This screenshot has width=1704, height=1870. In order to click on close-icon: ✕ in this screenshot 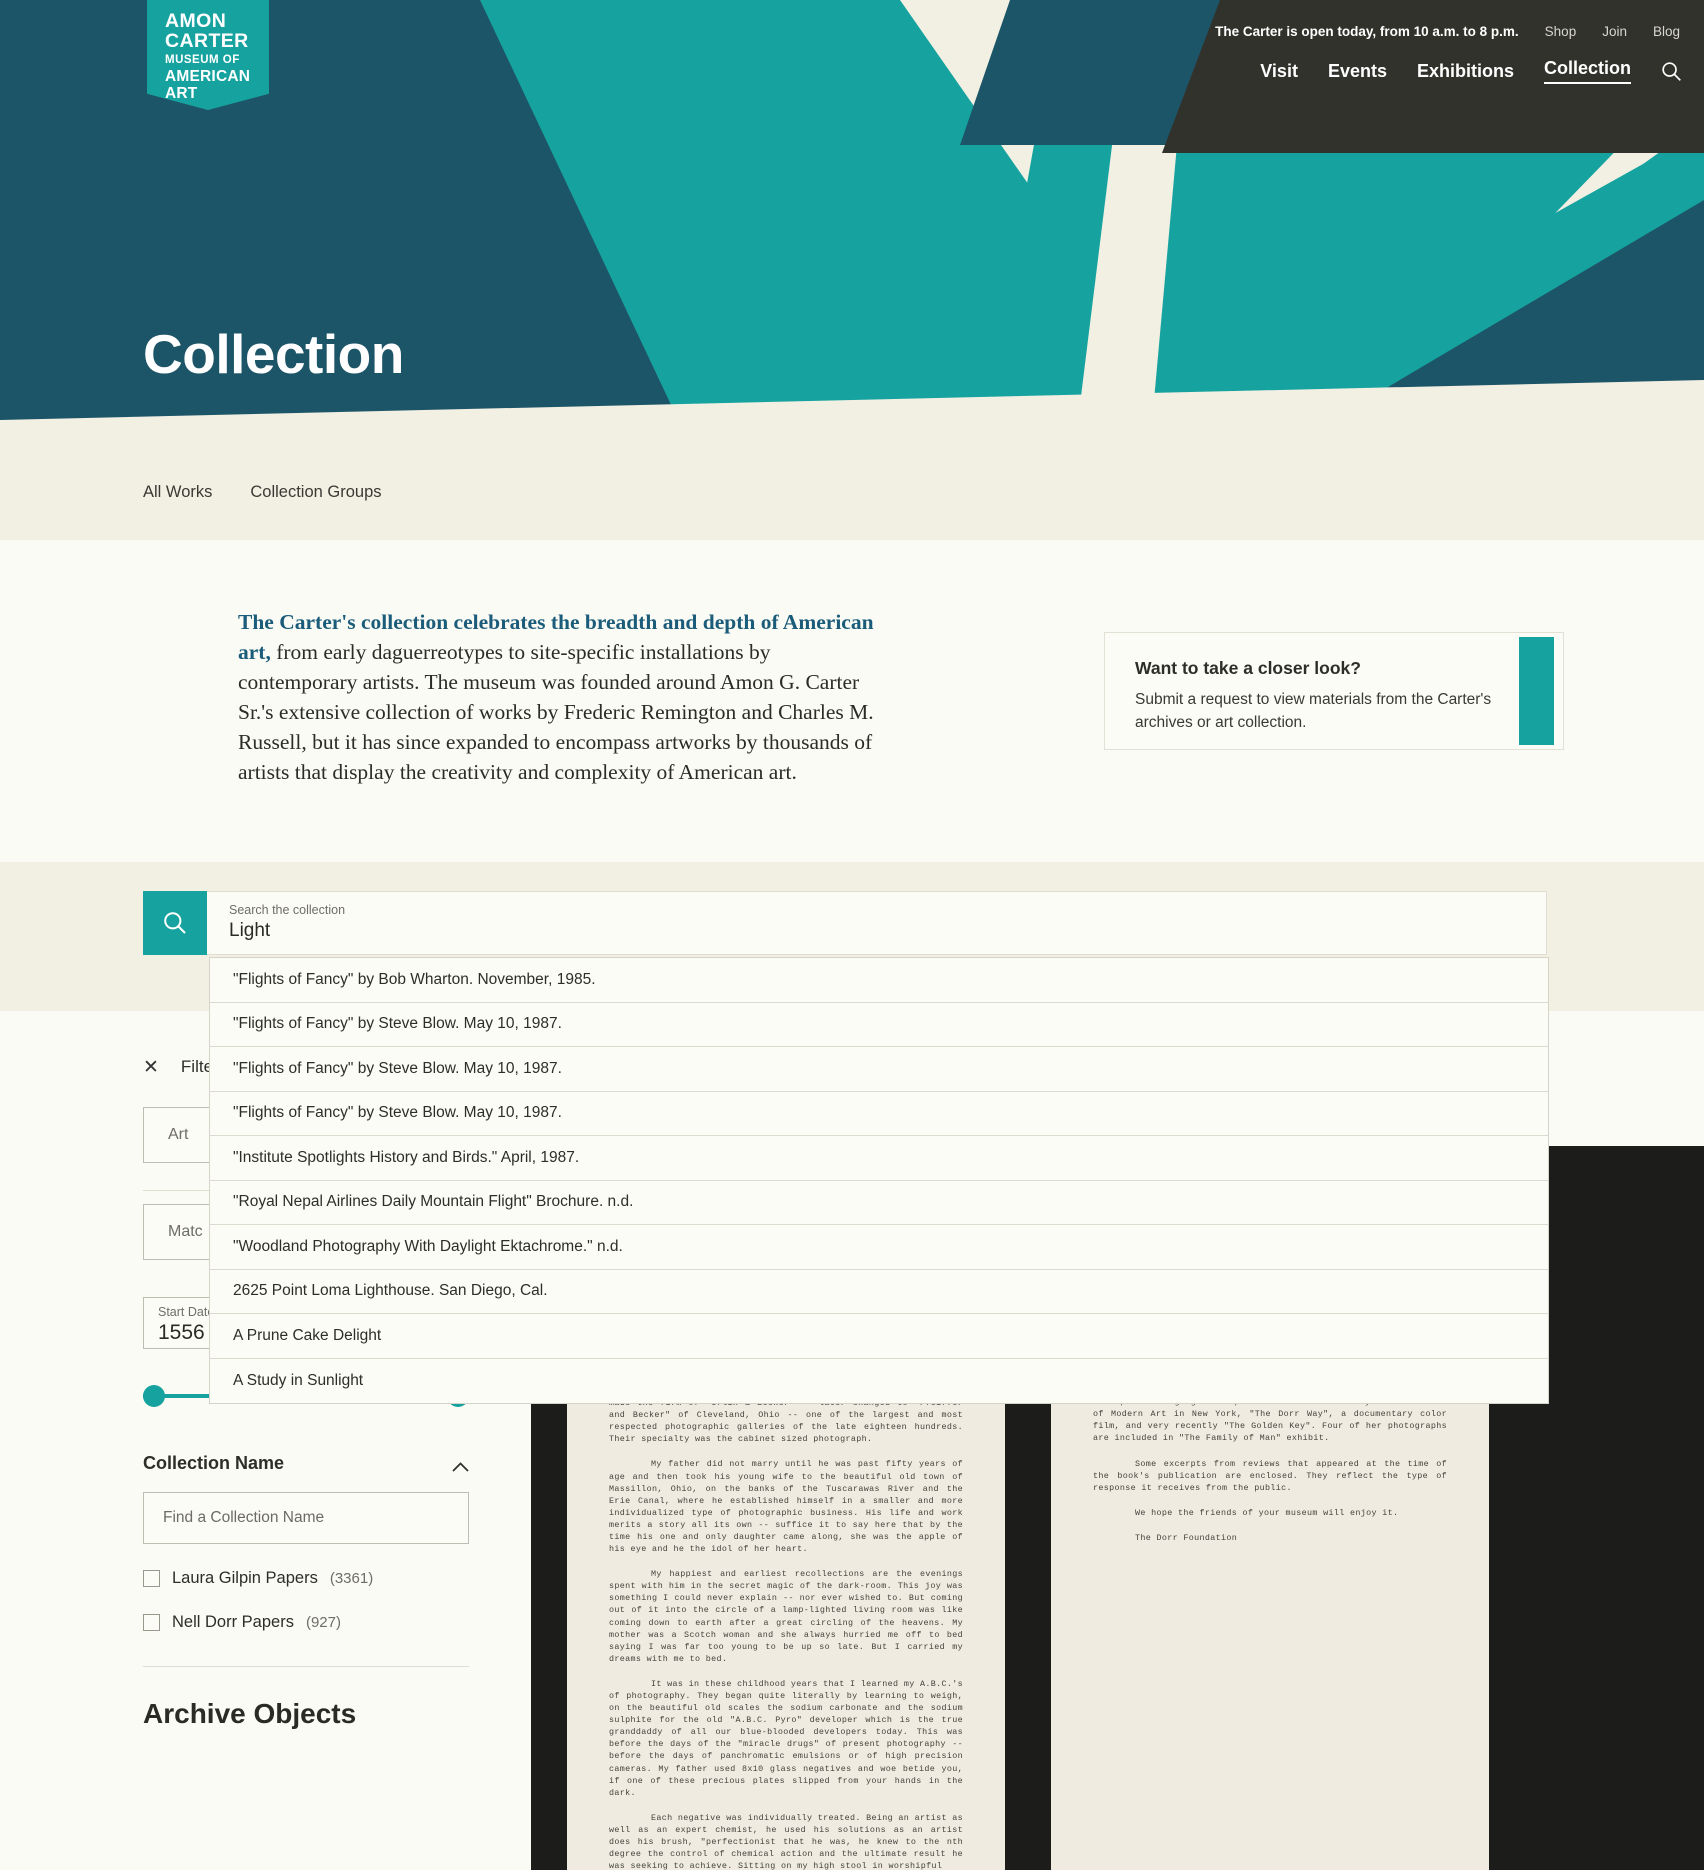, I will do `click(151, 1067)`.